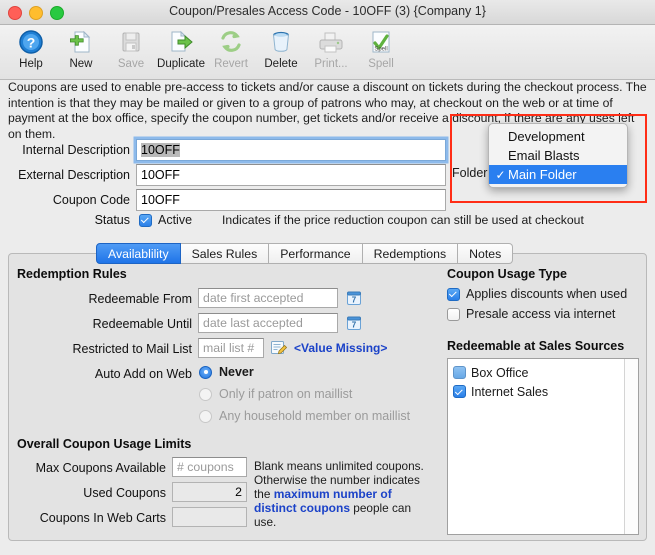 This screenshot has height=555, width=655. Describe the element at coordinates (291, 150) in the screenshot. I see `internal-description-input: 10OFF` at that location.